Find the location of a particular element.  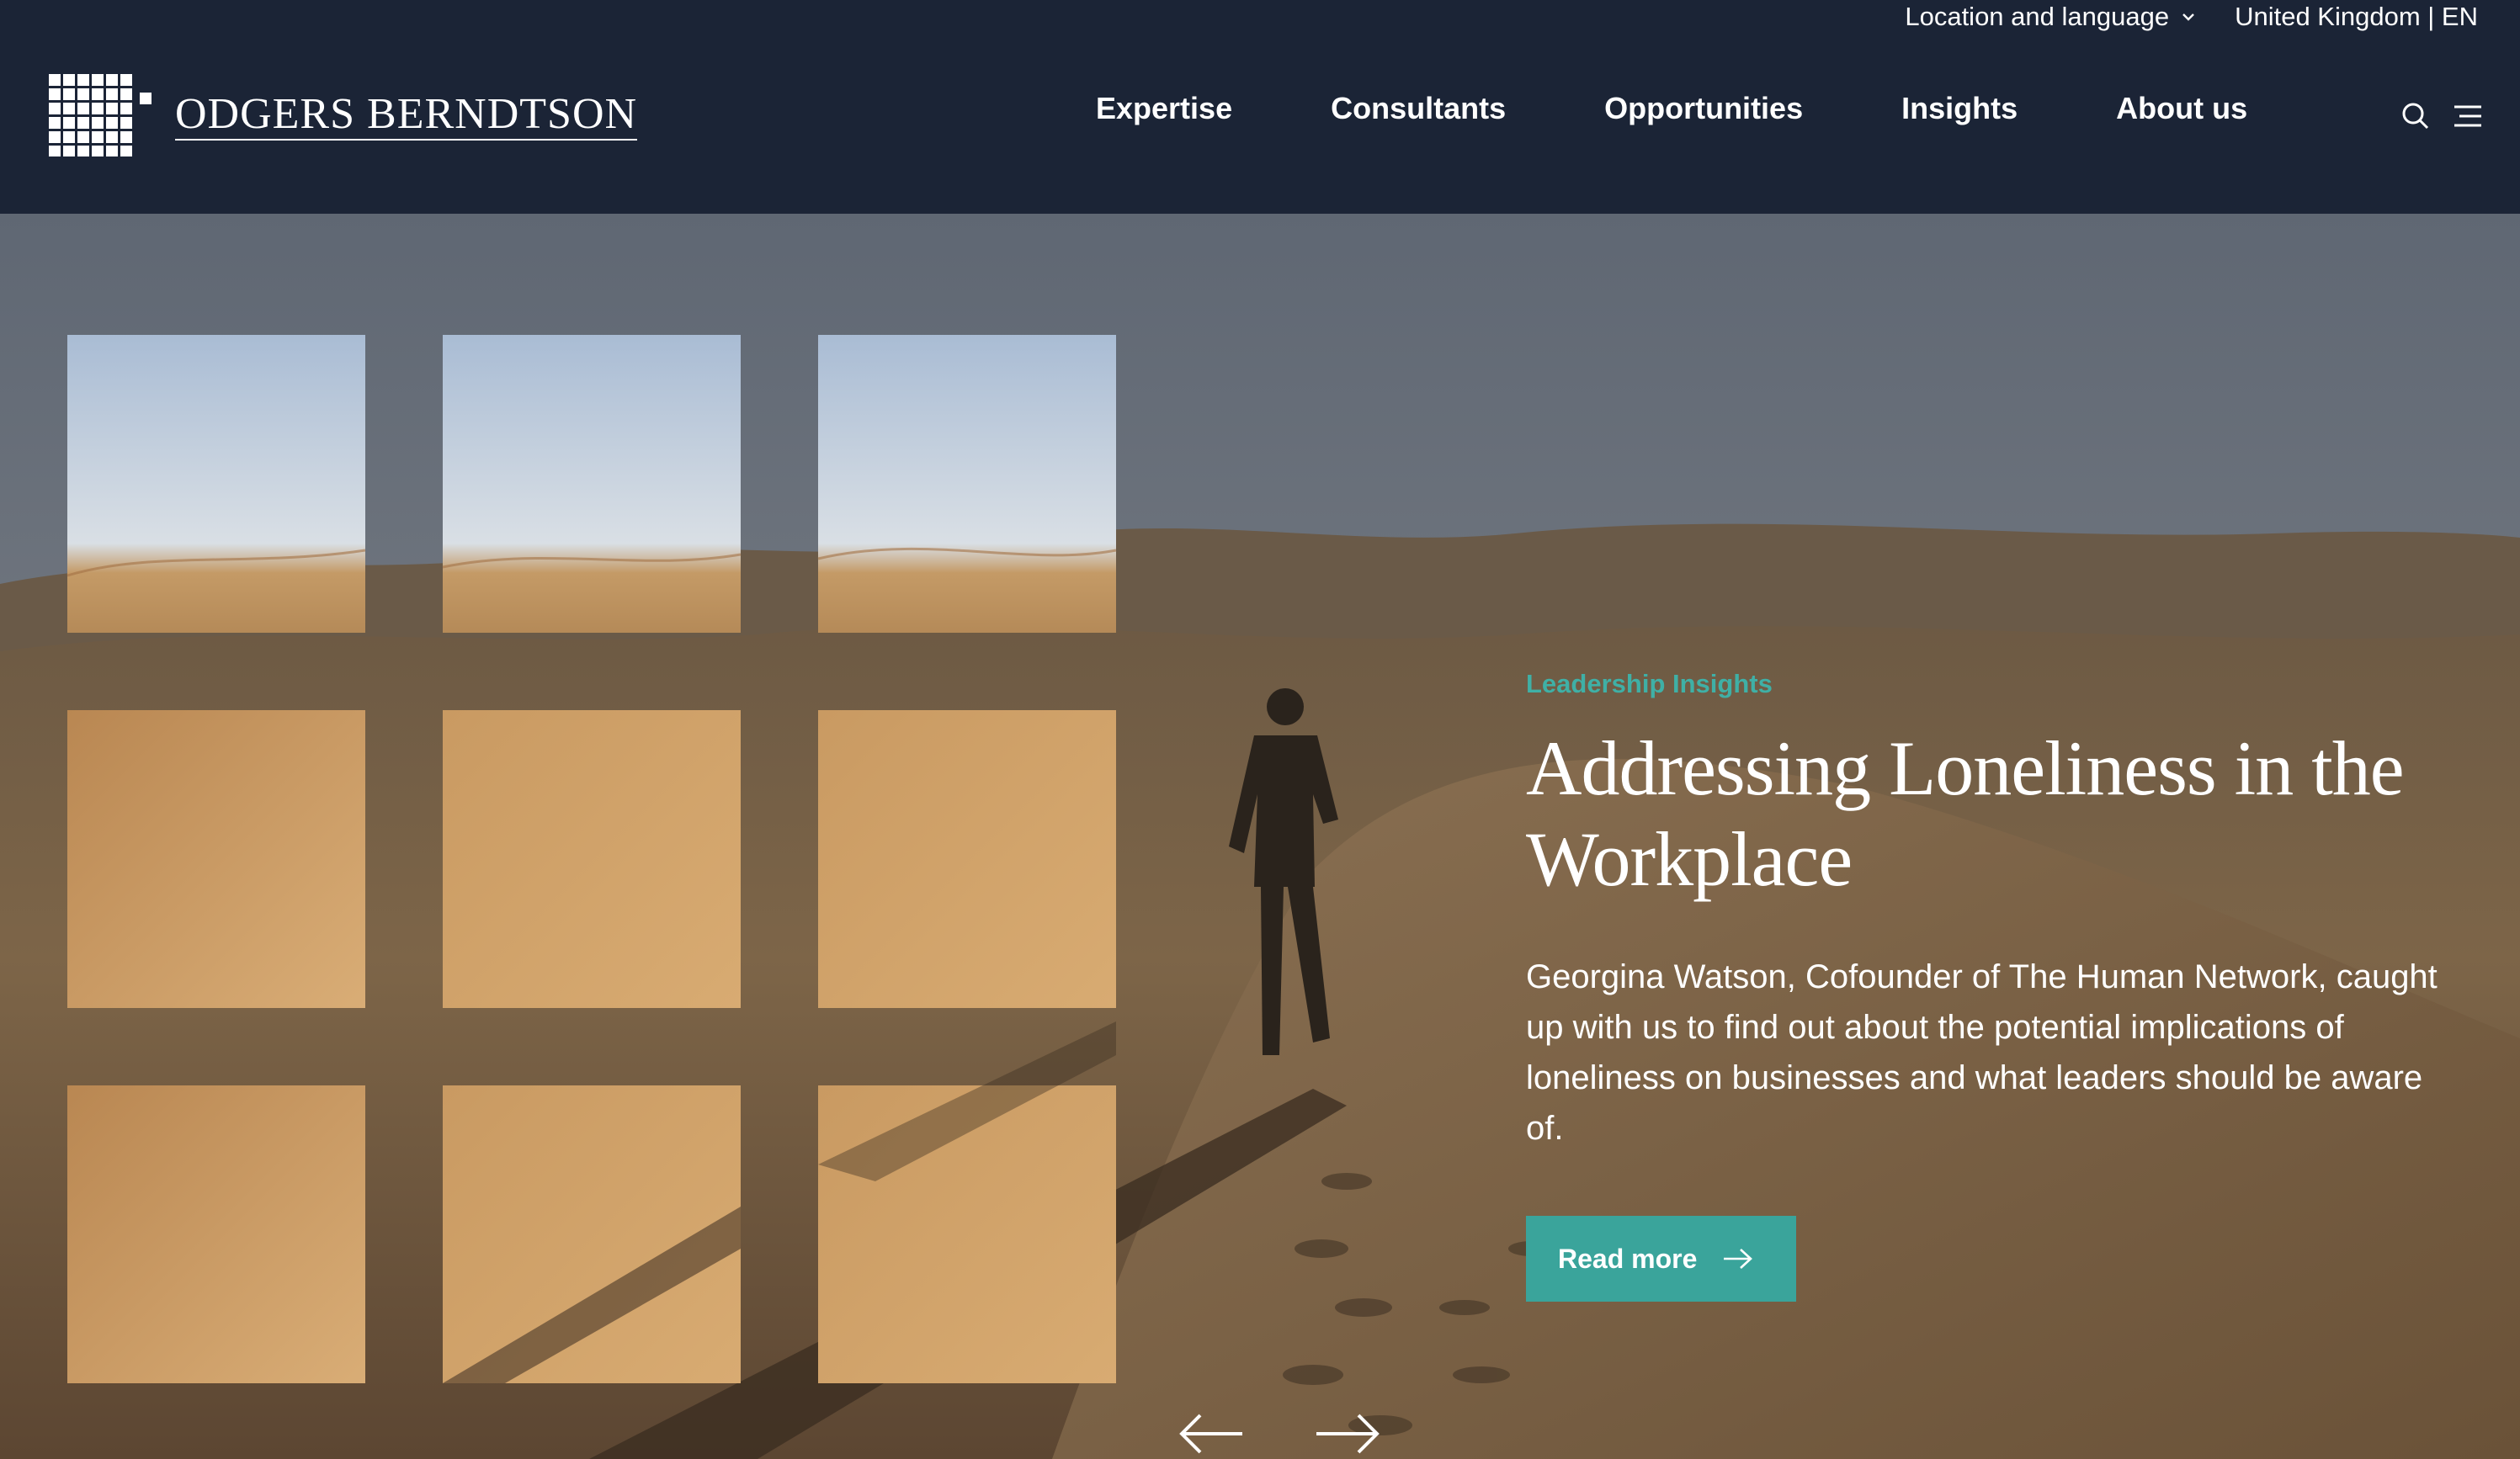

read-more-button: Read more is located at coordinates (1661, 1259).